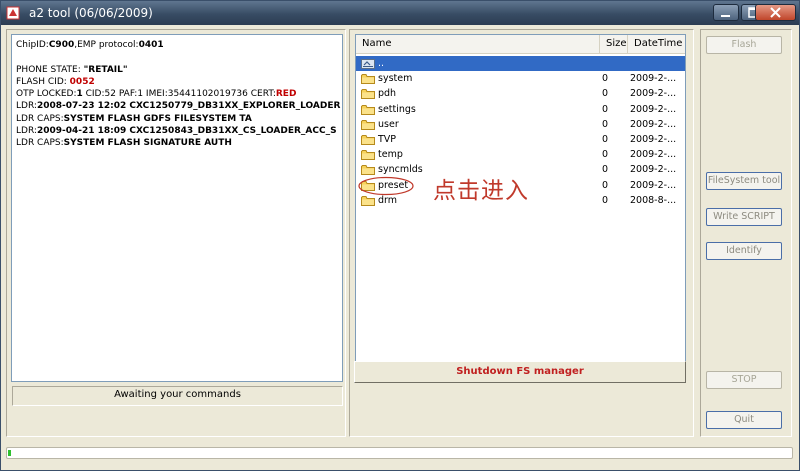  Describe the element at coordinates (744, 420) in the screenshot. I see `quit-button: Quit` at that location.